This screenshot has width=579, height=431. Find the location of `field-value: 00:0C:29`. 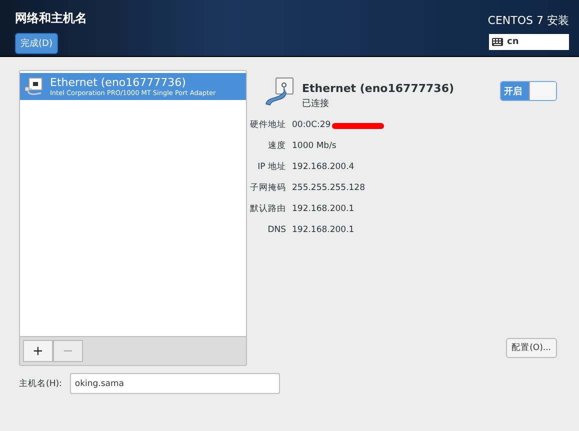

field-value: 00:0C:29 is located at coordinates (311, 125).